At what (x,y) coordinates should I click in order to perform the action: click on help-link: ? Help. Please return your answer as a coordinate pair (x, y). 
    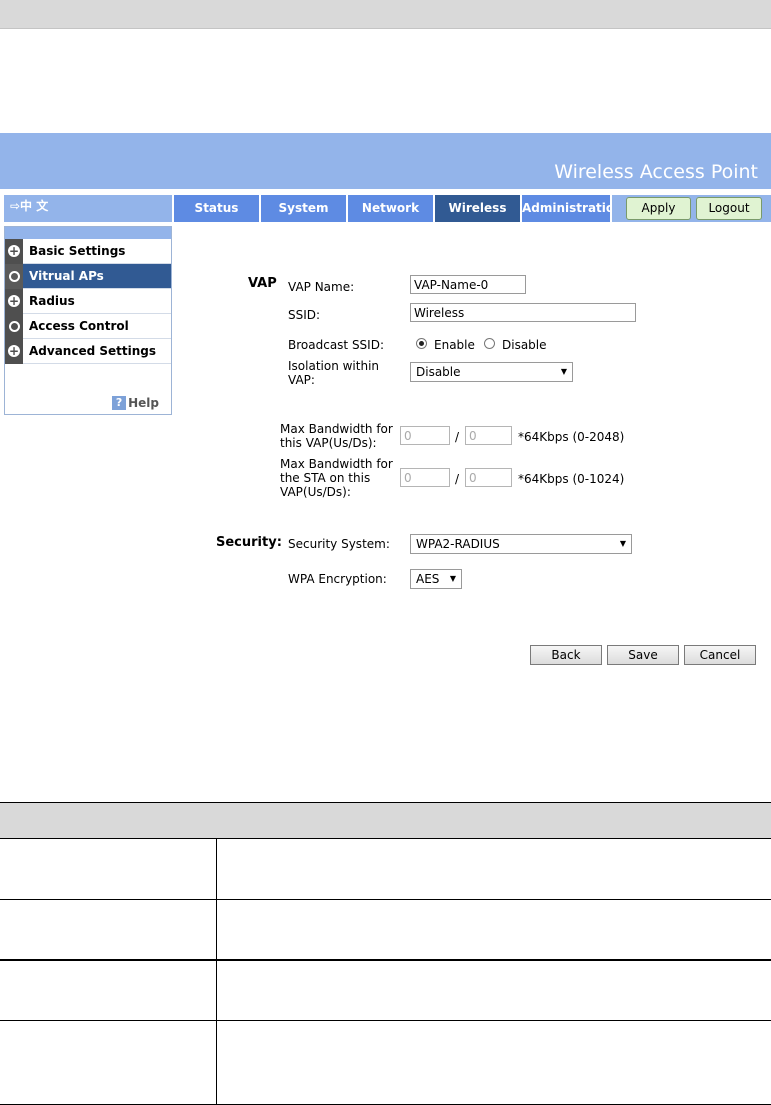
    Looking at the image, I should click on (135, 403).